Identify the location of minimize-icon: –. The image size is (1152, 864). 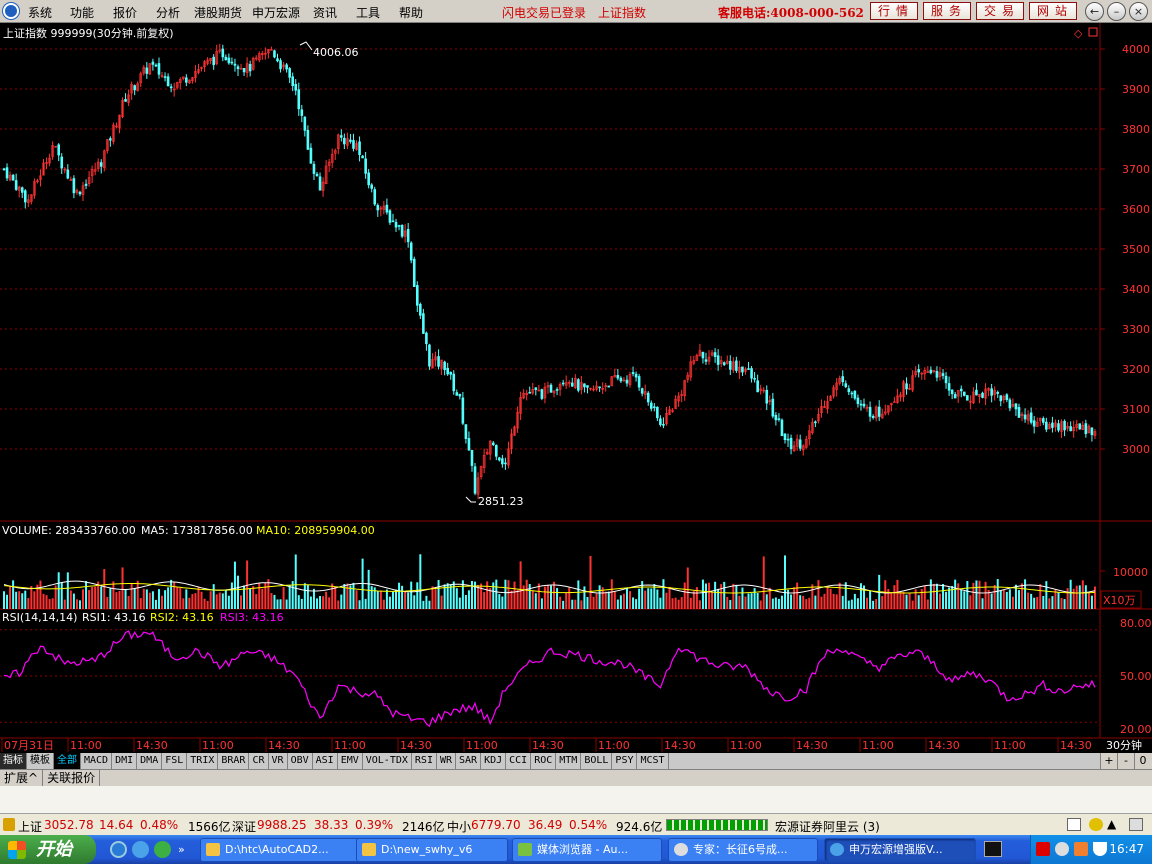
(1116, 11).